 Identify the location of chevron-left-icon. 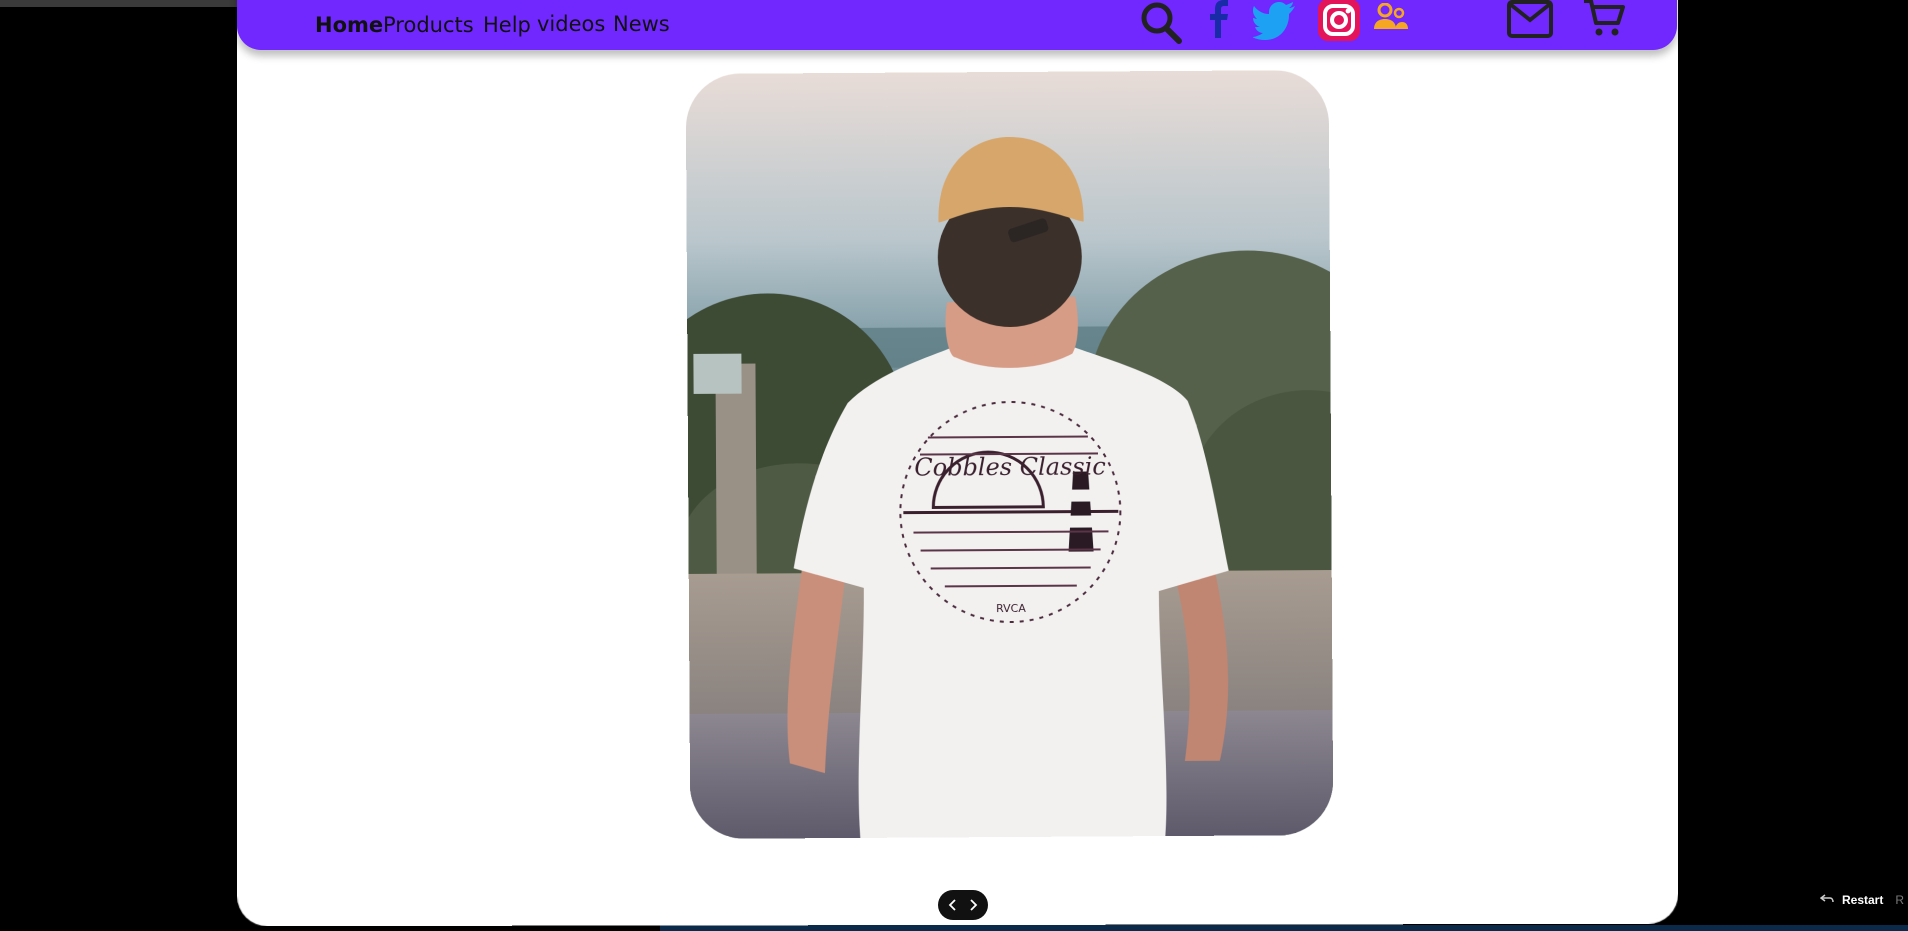
(953, 905).